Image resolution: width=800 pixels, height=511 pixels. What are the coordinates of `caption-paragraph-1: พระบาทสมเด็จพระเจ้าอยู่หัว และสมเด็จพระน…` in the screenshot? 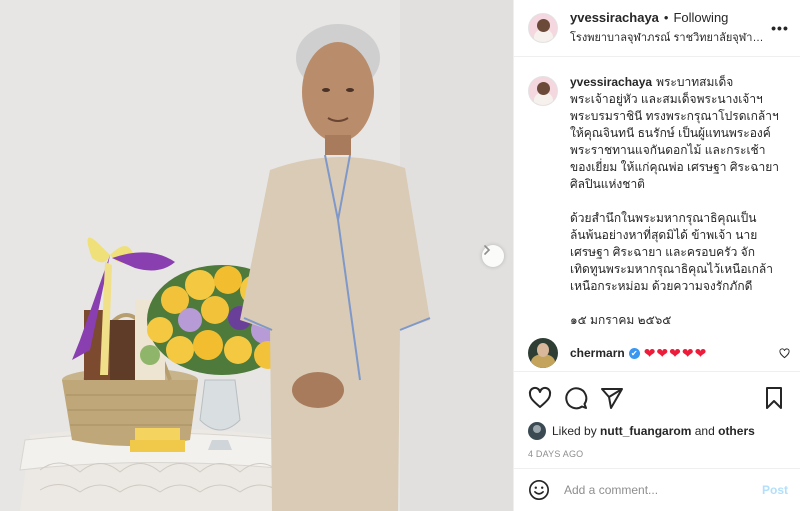 It's located at (675, 133).